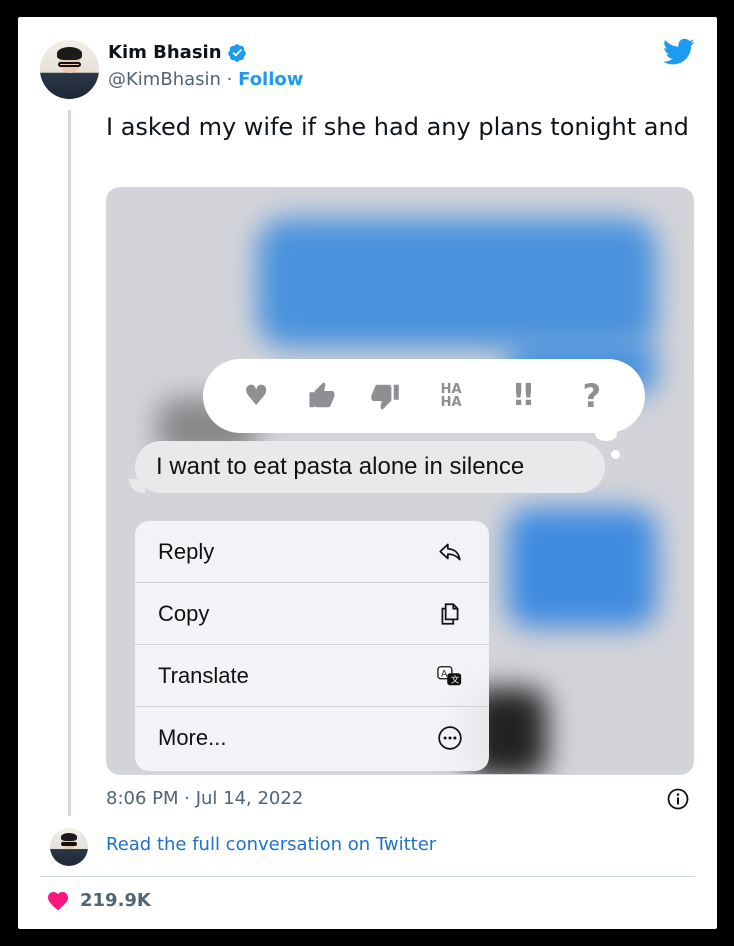 Image resolution: width=734 pixels, height=946 pixels. Describe the element at coordinates (186, 551) in the screenshot. I see `menu-item-label: Reply` at that location.